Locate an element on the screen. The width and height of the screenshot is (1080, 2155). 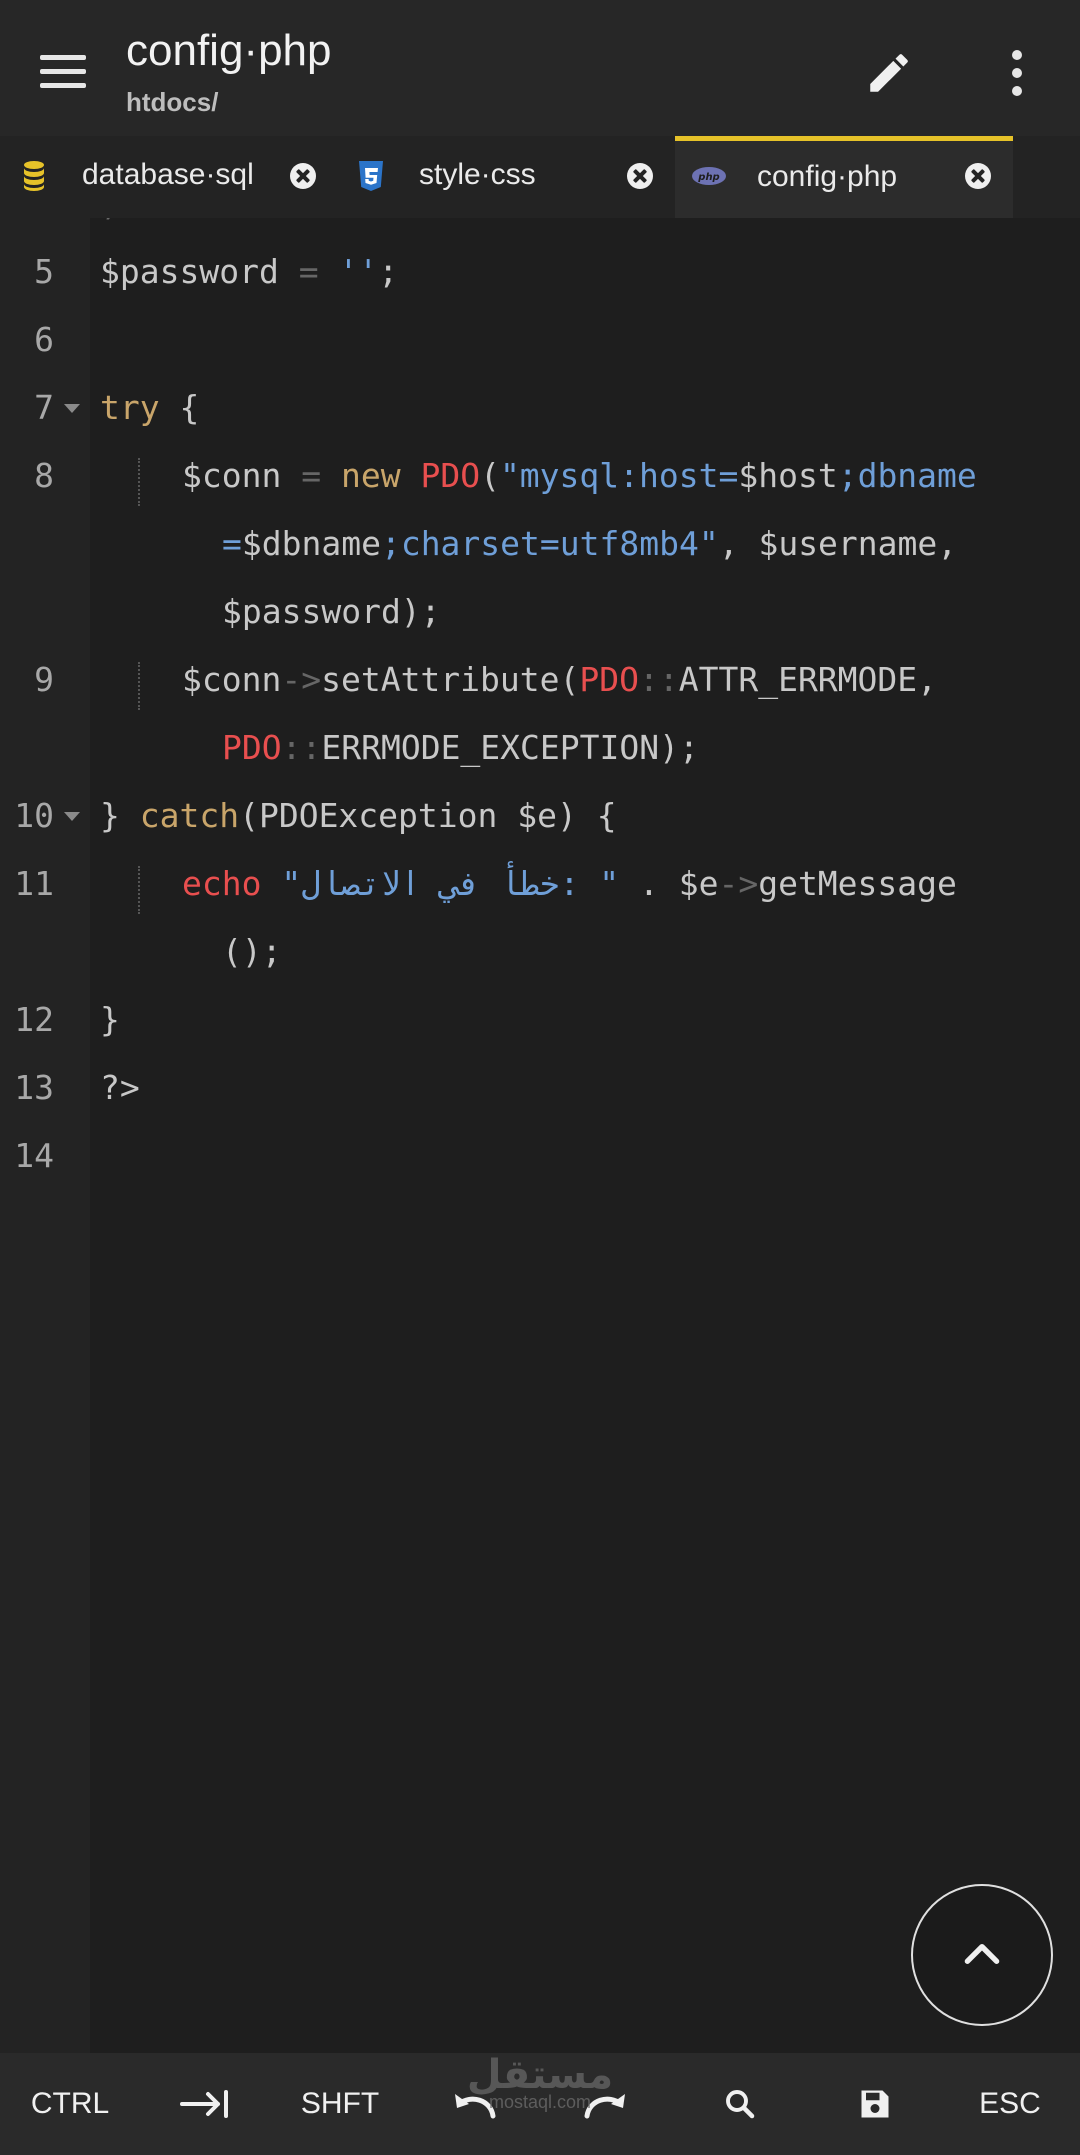
code-line: $password = ''; is located at coordinates (249, 271).